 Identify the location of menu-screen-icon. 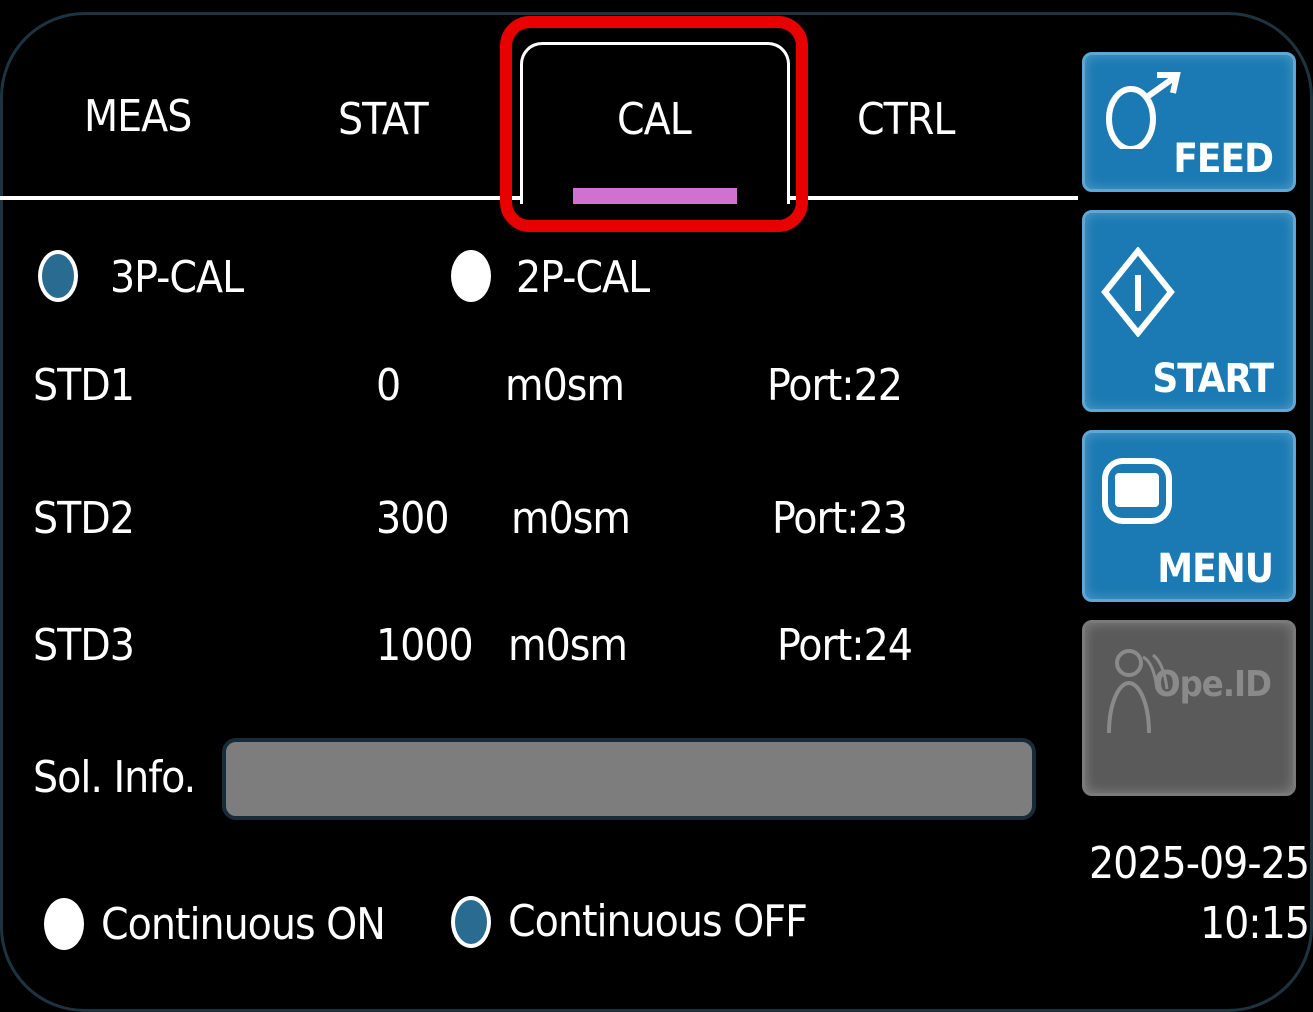
(1137, 491).